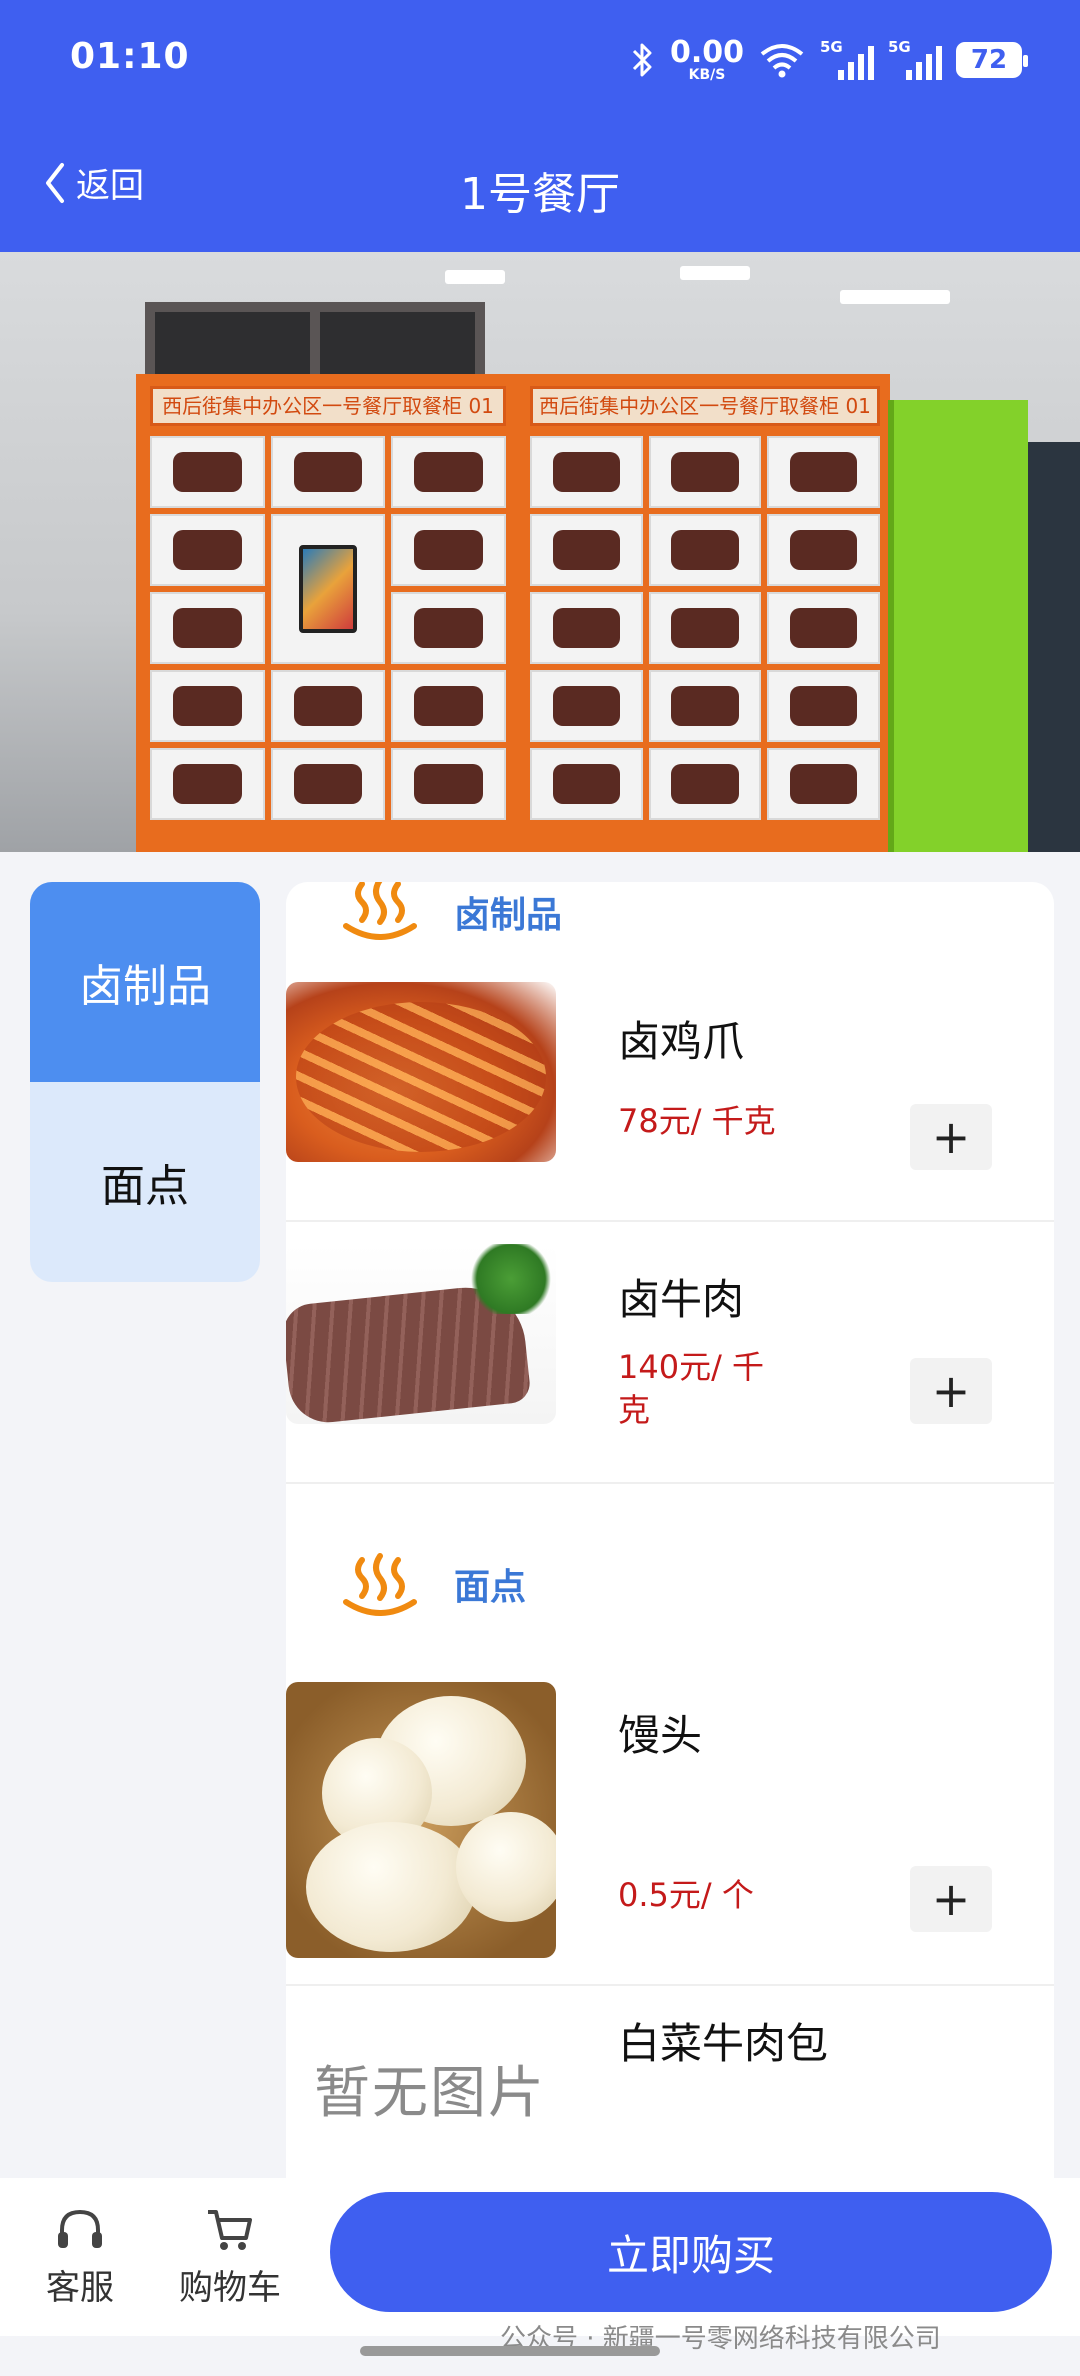 The image size is (1080, 2376). What do you see at coordinates (328, 589) in the screenshot?
I see `locker-screen` at bounding box center [328, 589].